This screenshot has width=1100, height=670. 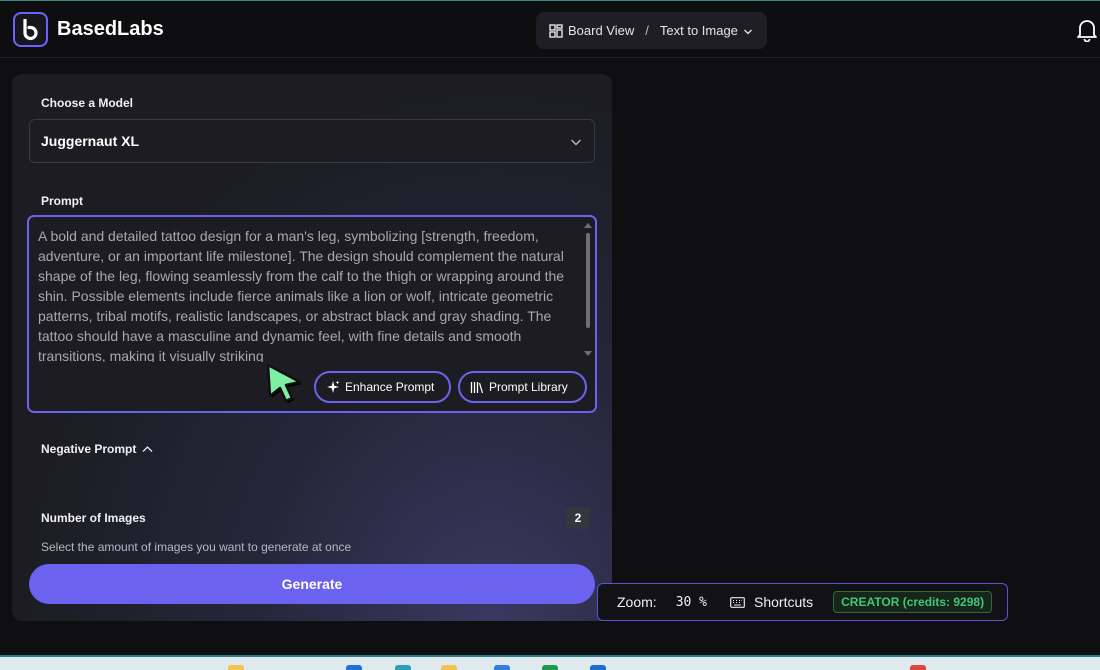 What do you see at coordinates (651, 30) in the screenshot?
I see `breadcrumb: Board View / Text to Image` at bounding box center [651, 30].